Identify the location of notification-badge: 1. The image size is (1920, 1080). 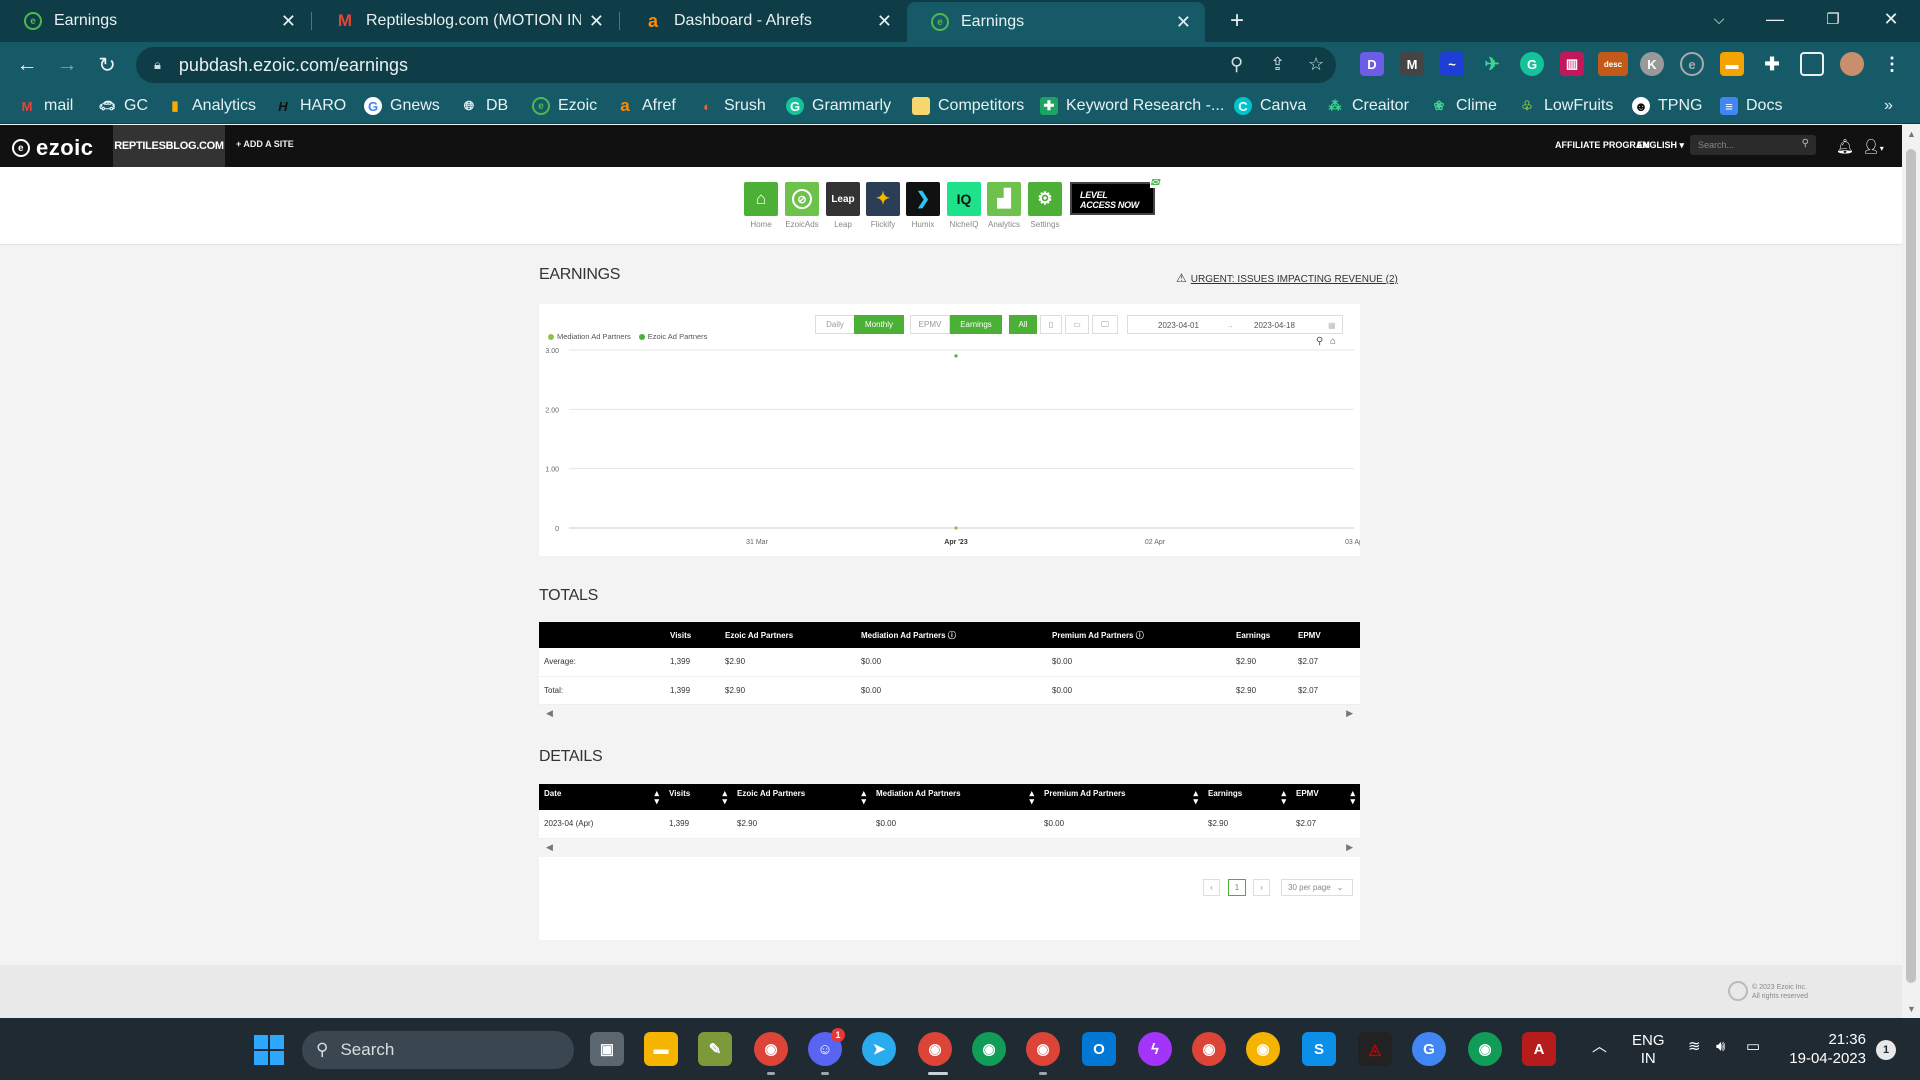
(1886, 1050).